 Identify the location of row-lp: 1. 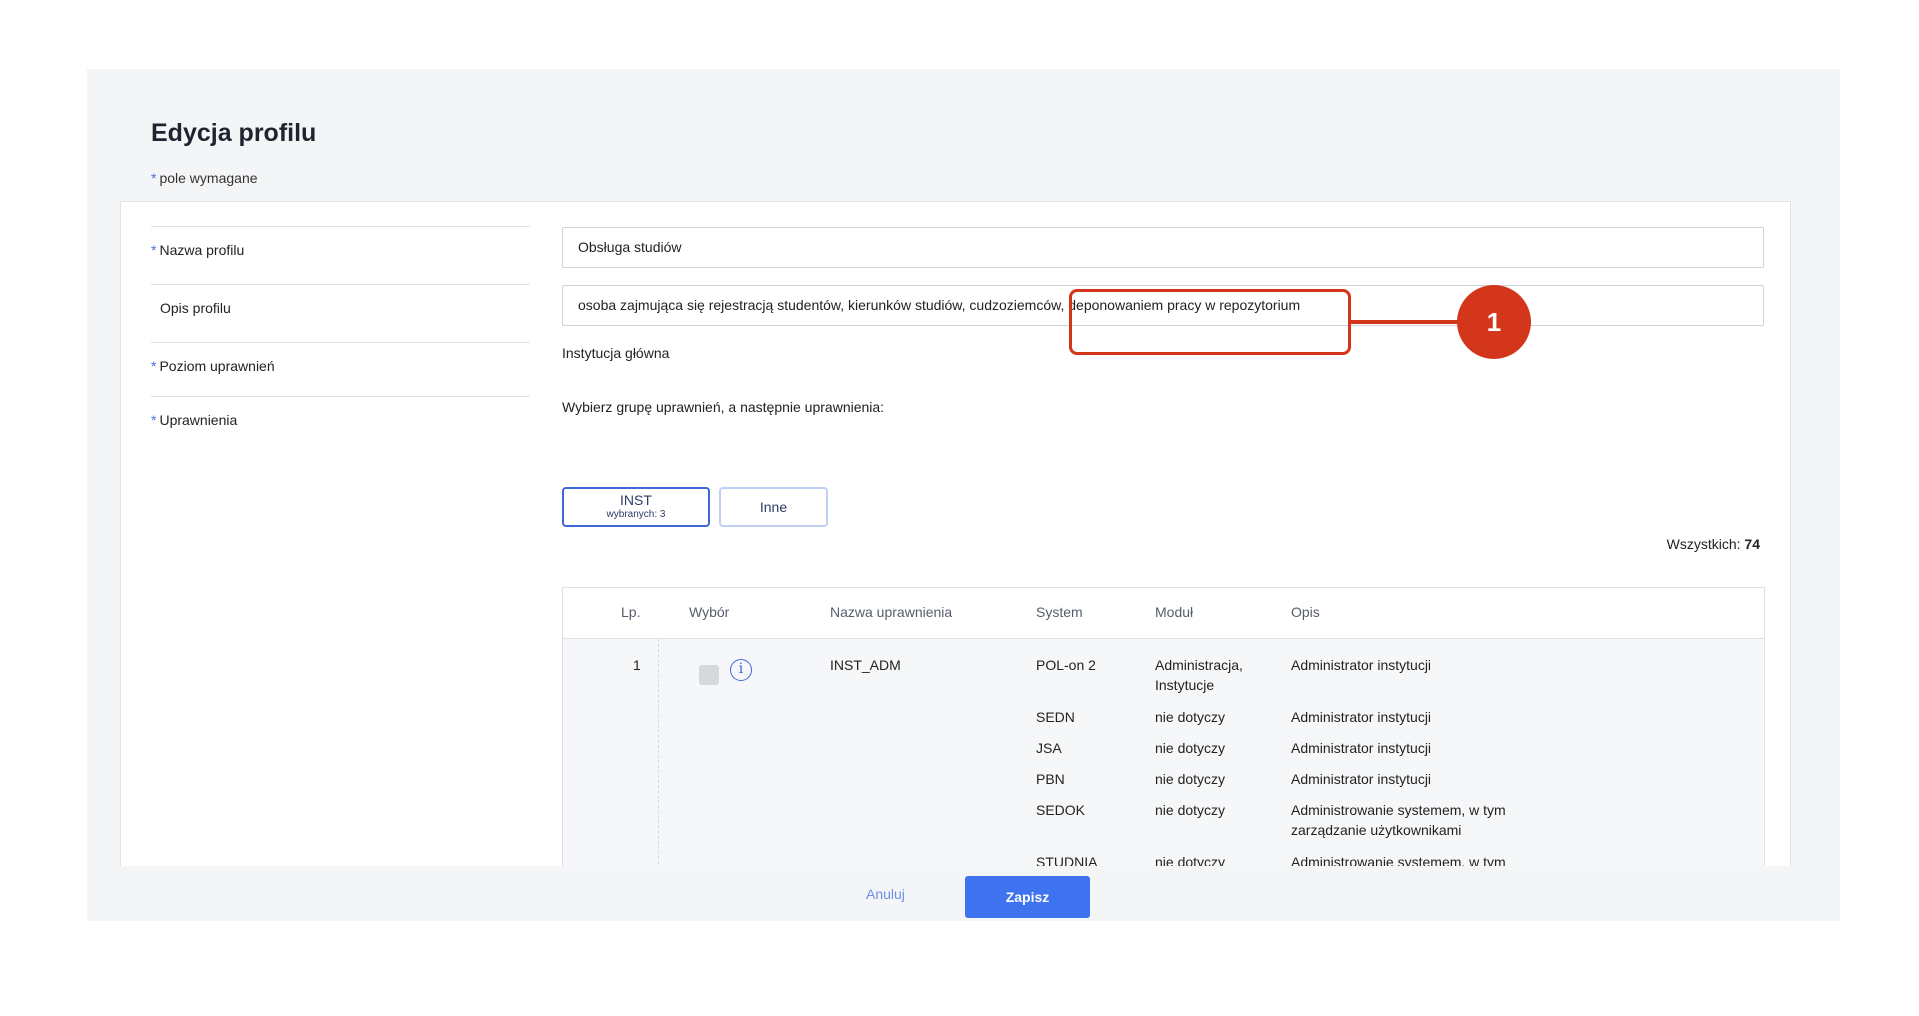
(637, 665).